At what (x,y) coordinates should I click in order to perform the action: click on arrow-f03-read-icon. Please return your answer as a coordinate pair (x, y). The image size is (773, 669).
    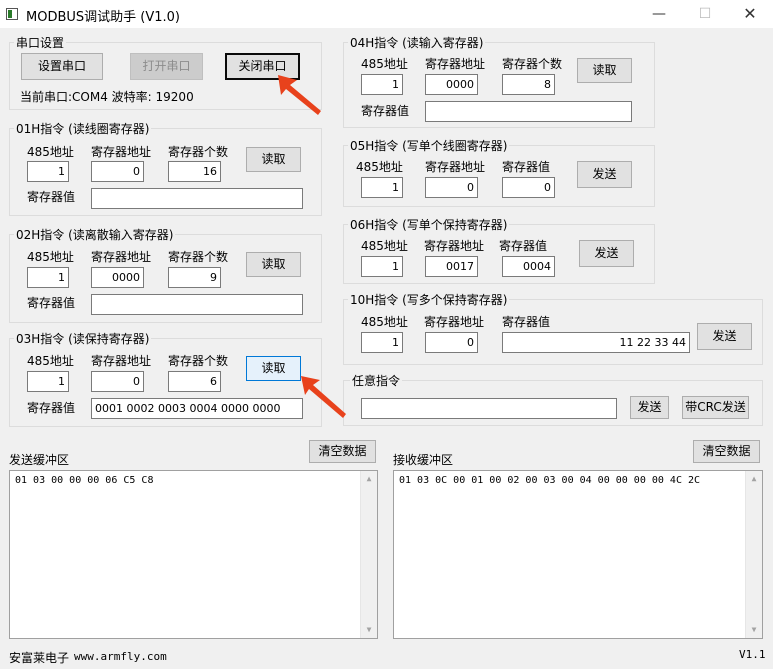
    Looking at the image, I should click on (323, 397).